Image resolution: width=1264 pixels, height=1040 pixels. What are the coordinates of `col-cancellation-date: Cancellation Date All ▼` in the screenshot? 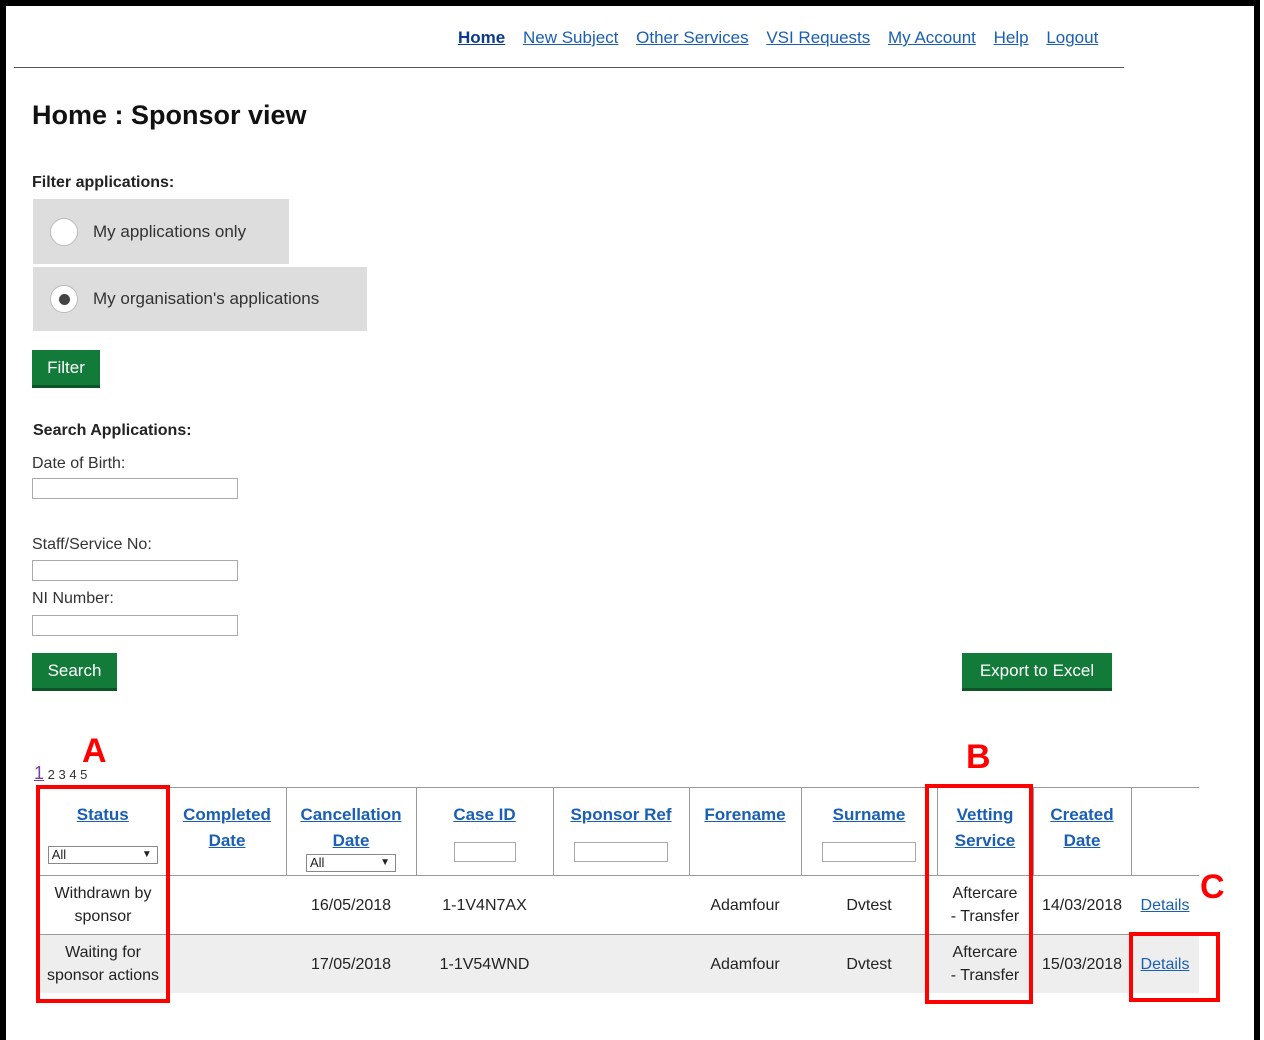 It's located at (350, 831).